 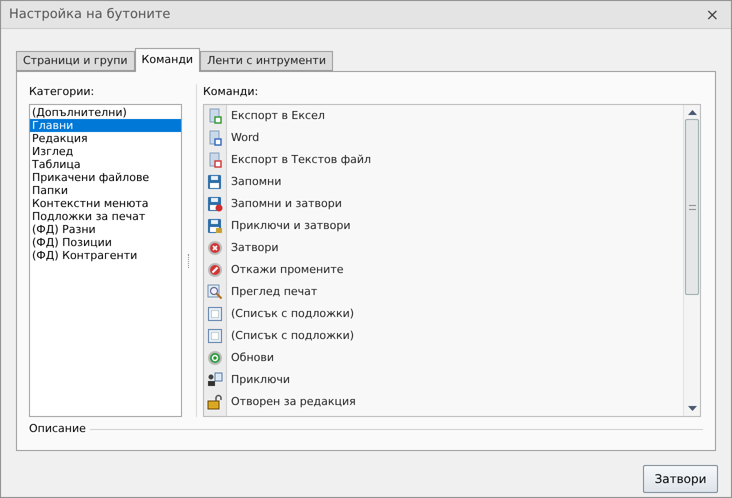 I want to click on category-item: (ФД) Позиции, so click(x=105, y=242).